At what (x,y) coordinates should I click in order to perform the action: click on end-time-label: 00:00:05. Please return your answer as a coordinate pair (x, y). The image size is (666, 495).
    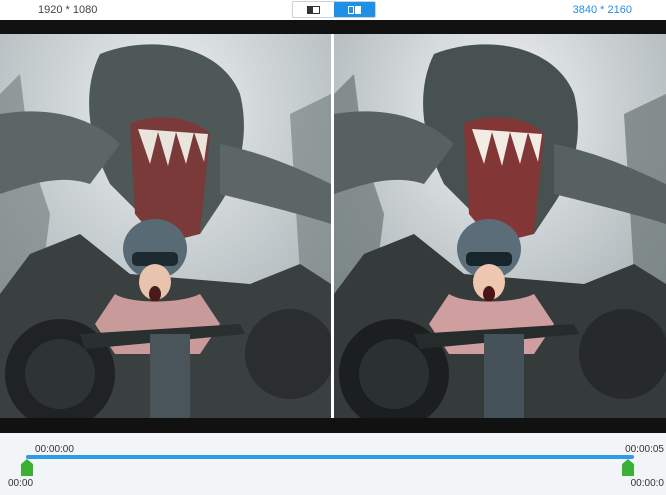
    Looking at the image, I should click on (644, 449).